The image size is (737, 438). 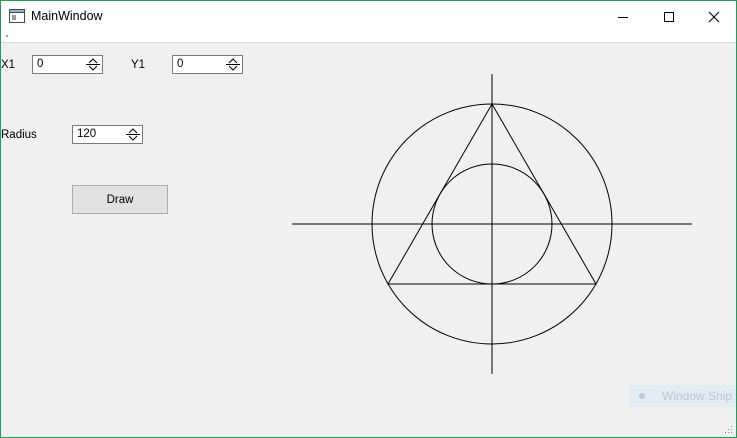 I want to click on snip-icon, so click(x=642, y=396).